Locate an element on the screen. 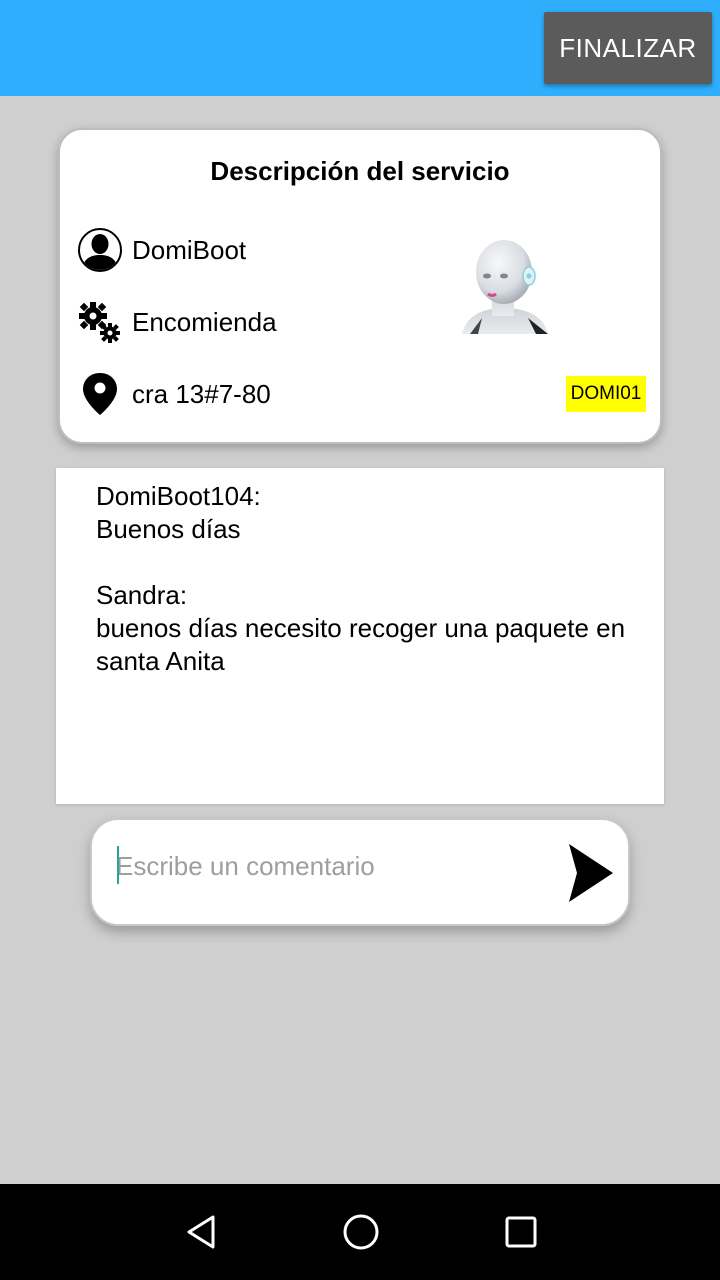 This screenshot has height=1280, width=720. home-circle-icon is located at coordinates (361, 1232).